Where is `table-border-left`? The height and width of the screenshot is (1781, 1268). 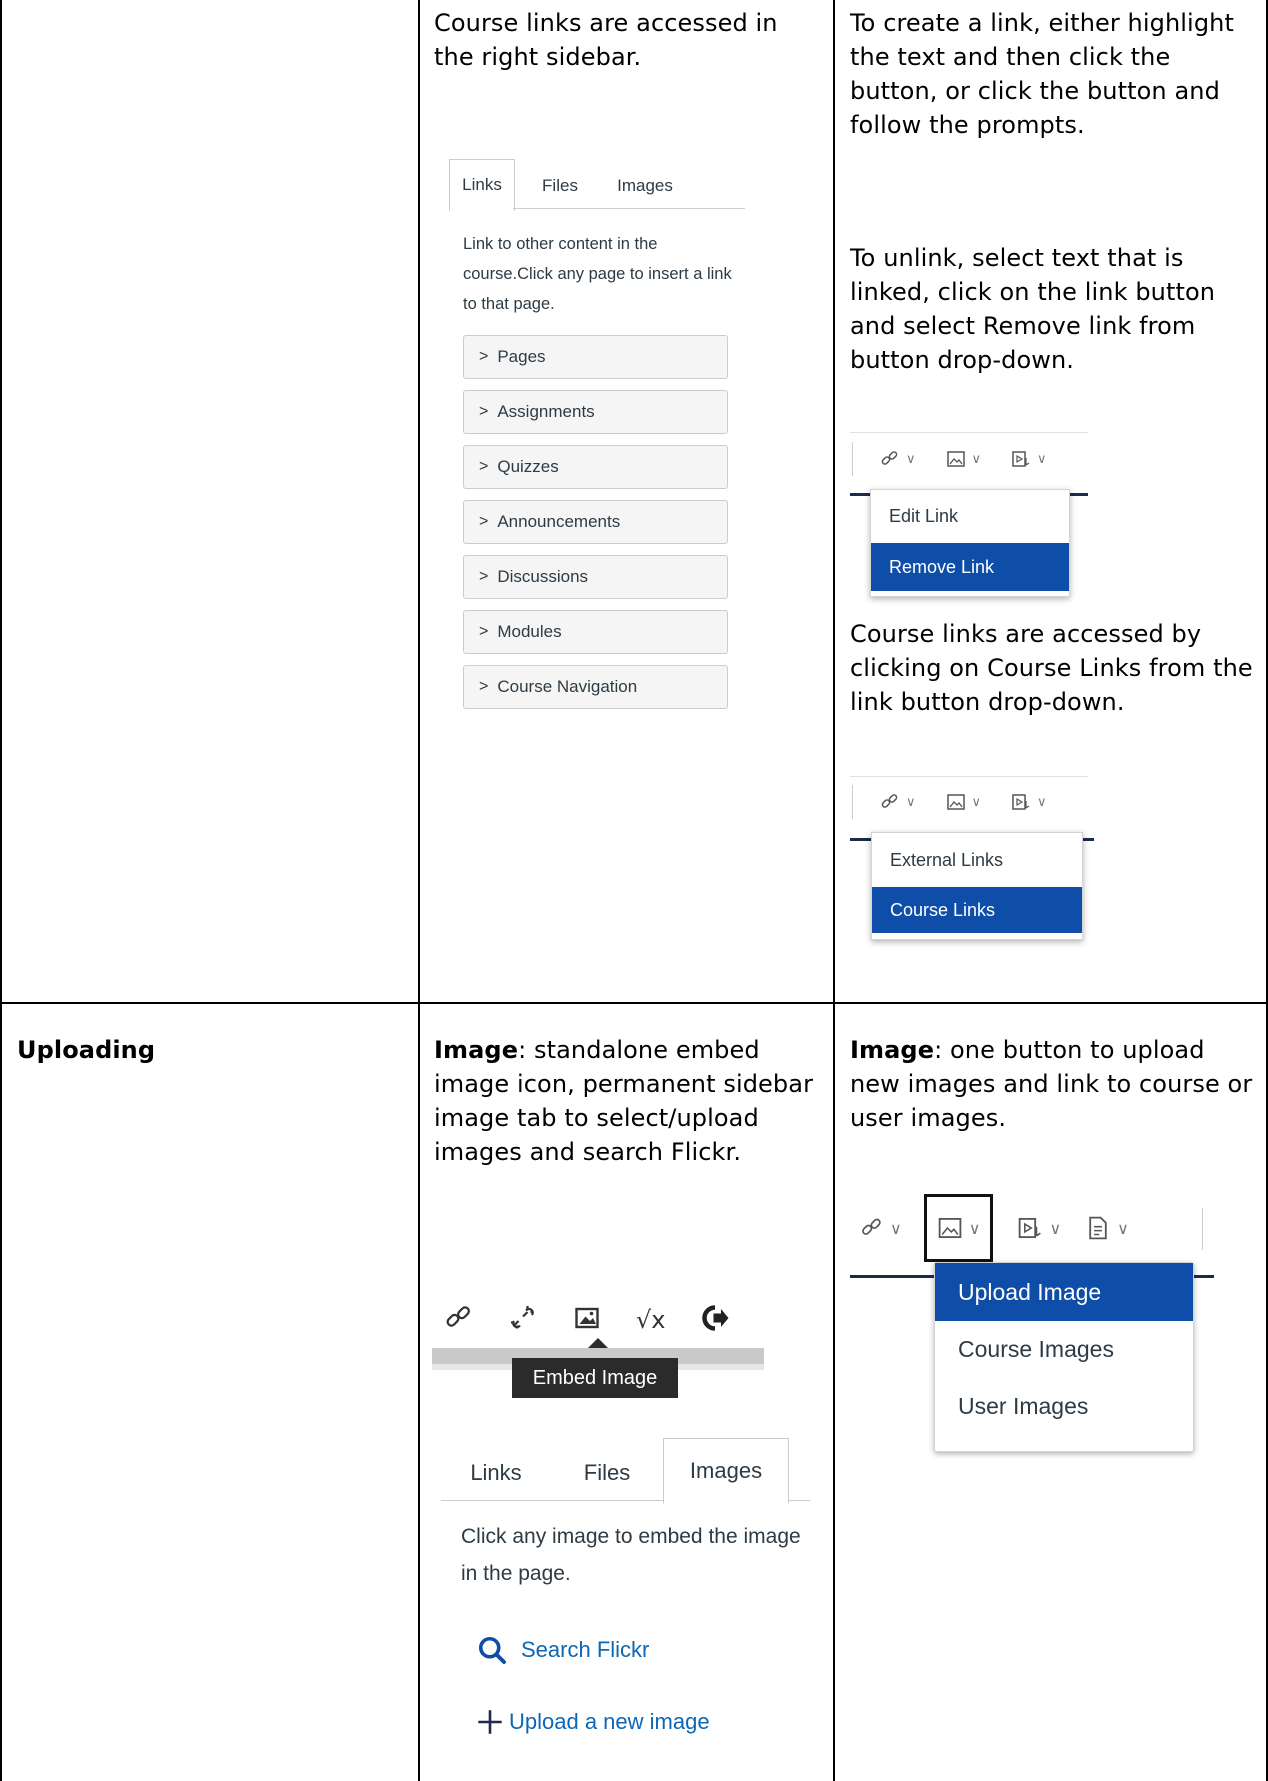
table-border-left is located at coordinates (1, 890).